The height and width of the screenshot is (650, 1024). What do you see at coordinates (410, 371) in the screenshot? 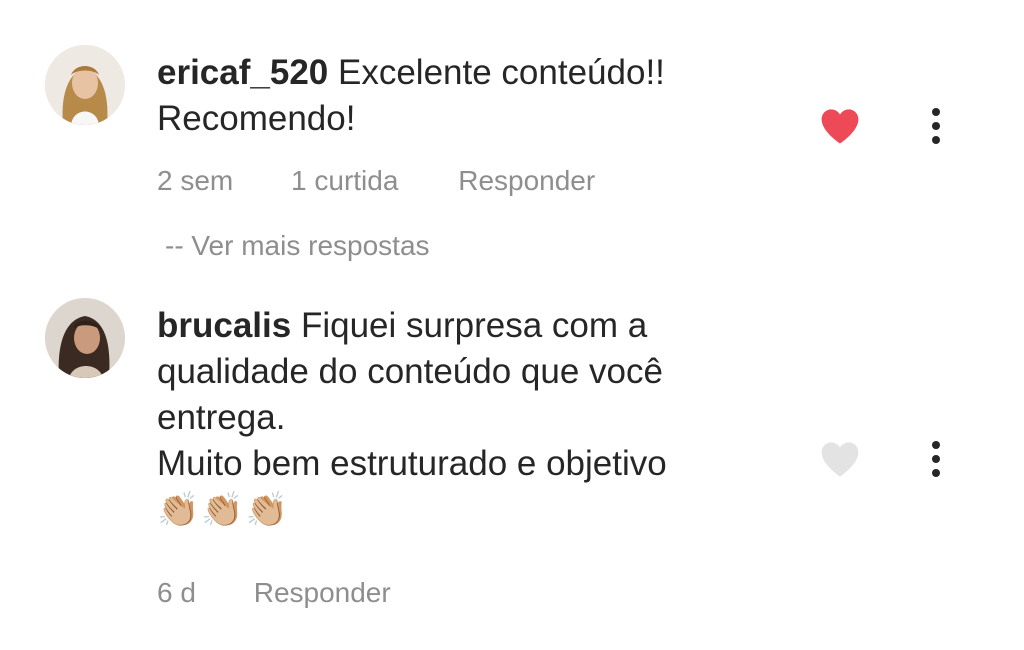
I see `comment-body-line2: qualidade do conteúdo que você` at bounding box center [410, 371].